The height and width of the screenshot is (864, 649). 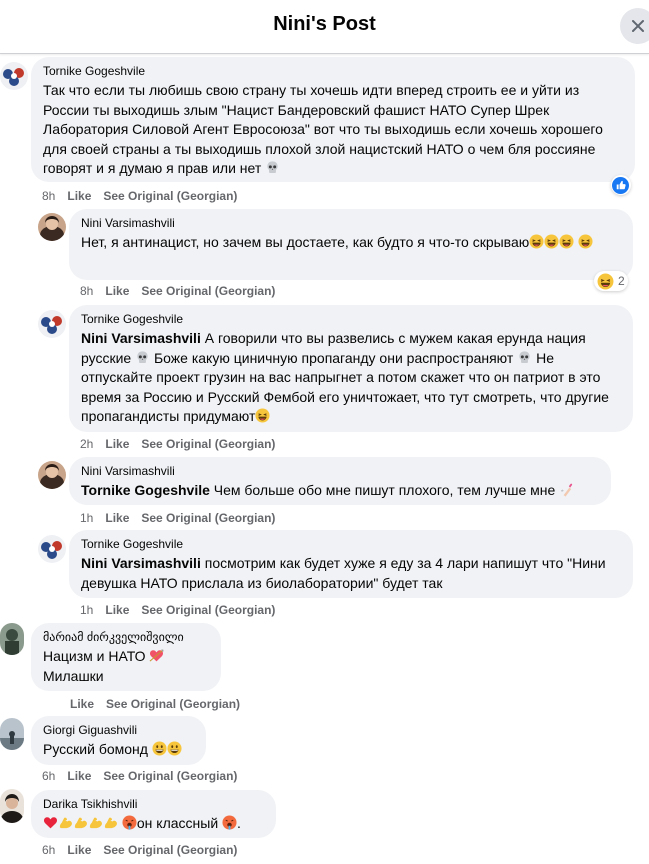 I want to click on reaction-count: 2, so click(x=621, y=281).